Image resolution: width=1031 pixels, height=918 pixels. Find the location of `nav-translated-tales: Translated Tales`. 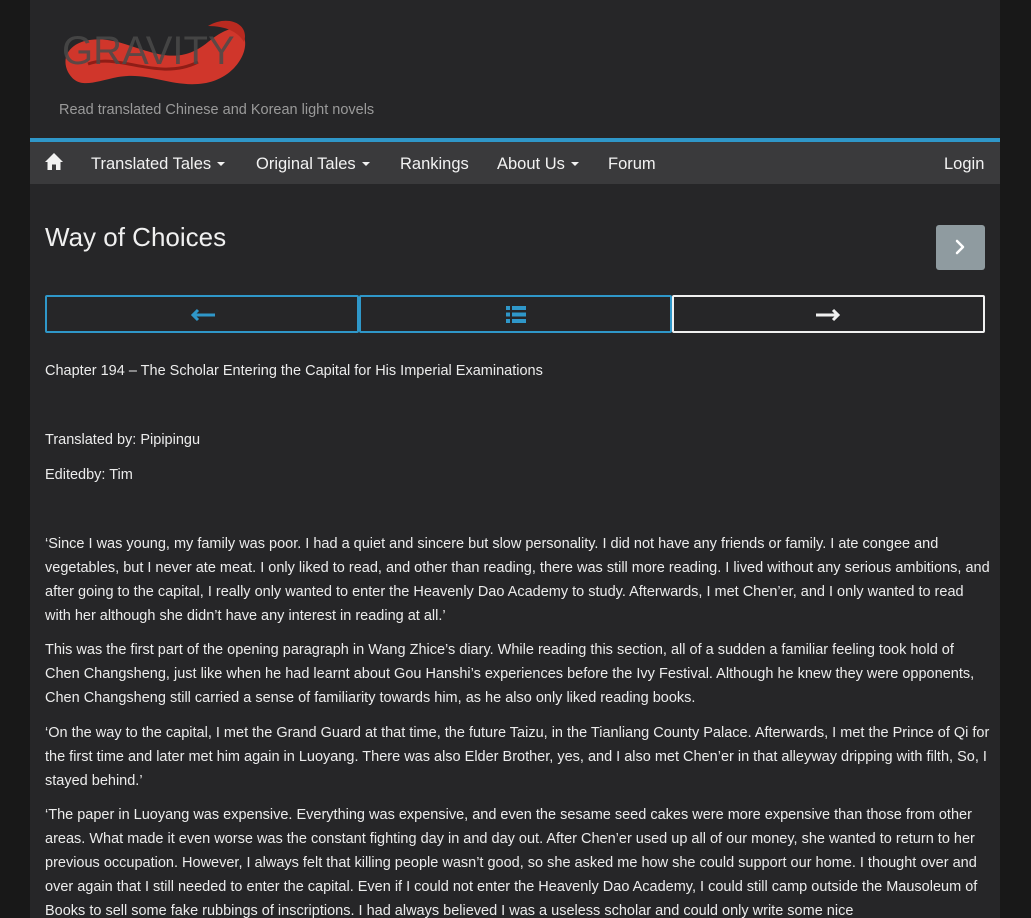

nav-translated-tales: Translated Tales is located at coordinates (158, 163).